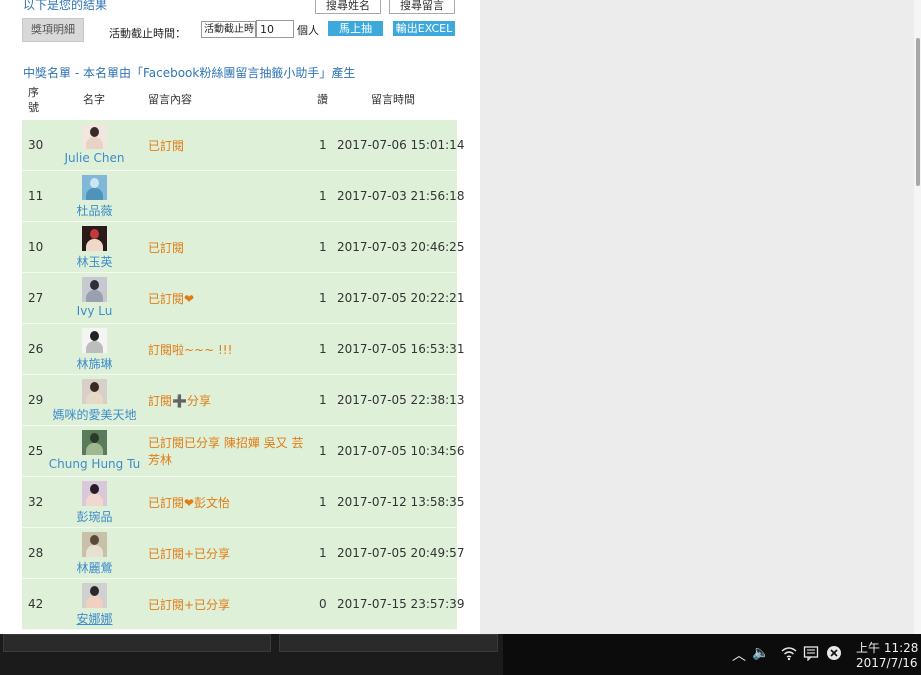 The height and width of the screenshot is (675, 921). Describe the element at coordinates (228, 29) in the screenshot. I see `deadline-select: 活動截止時間` at that location.